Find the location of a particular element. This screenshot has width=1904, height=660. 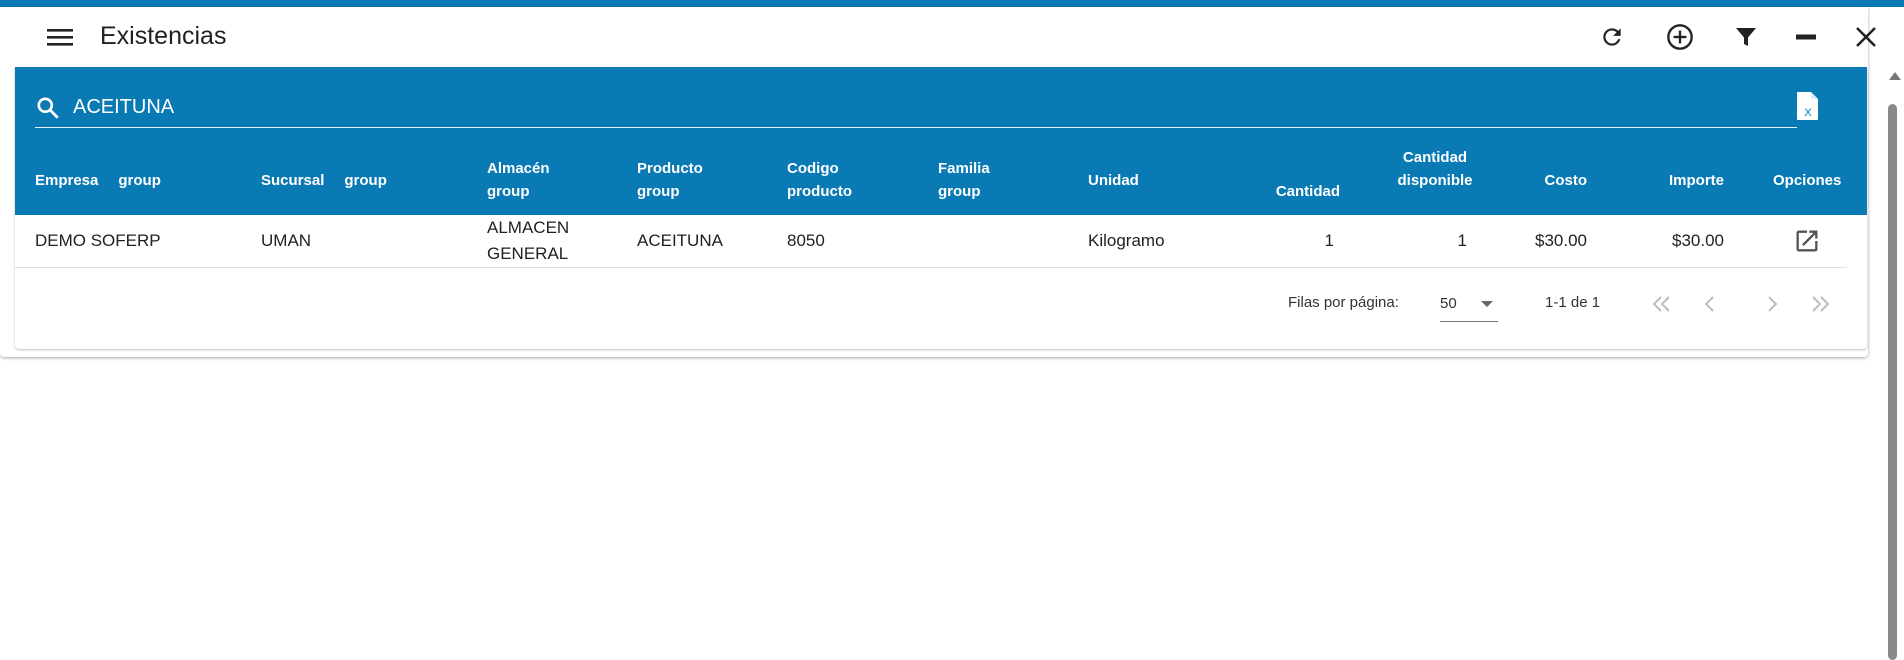

header-sucursal: Sucursal group is located at coordinates (324, 180).